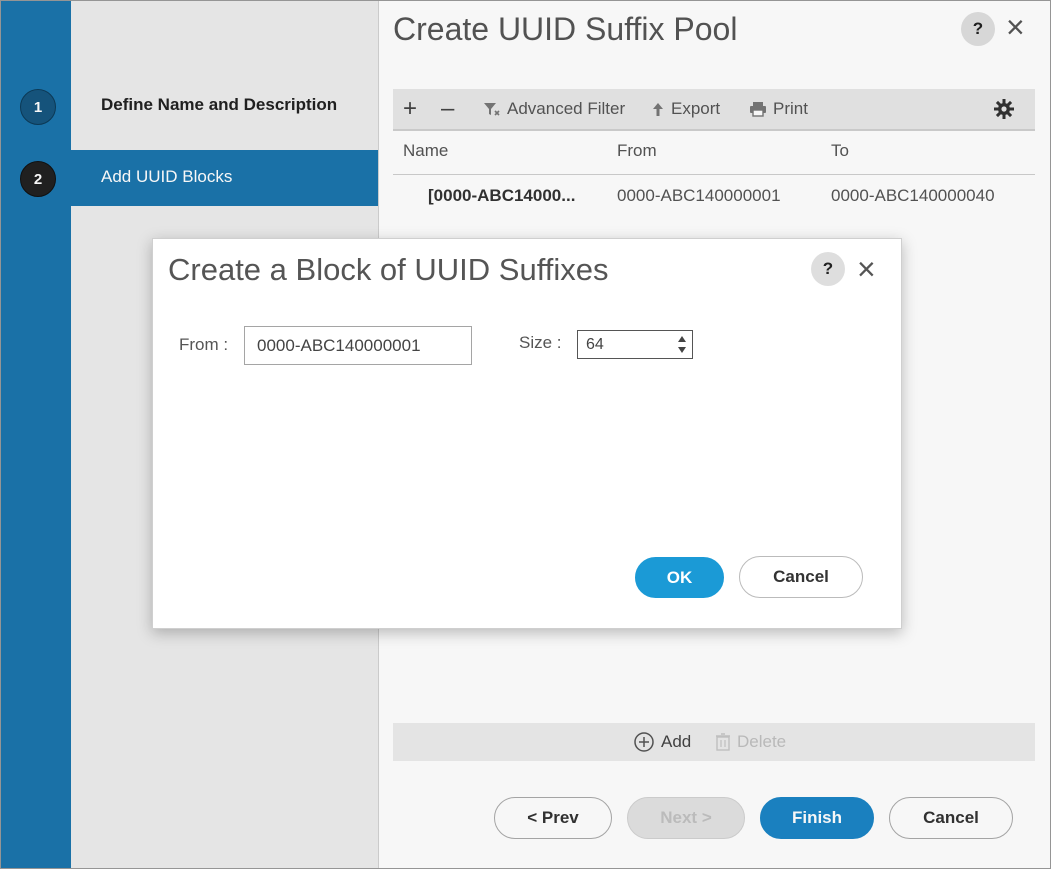 The width and height of the screenshot is (1051, 869). I want to click on dialog-help-icon: ?, so click(828, 269).